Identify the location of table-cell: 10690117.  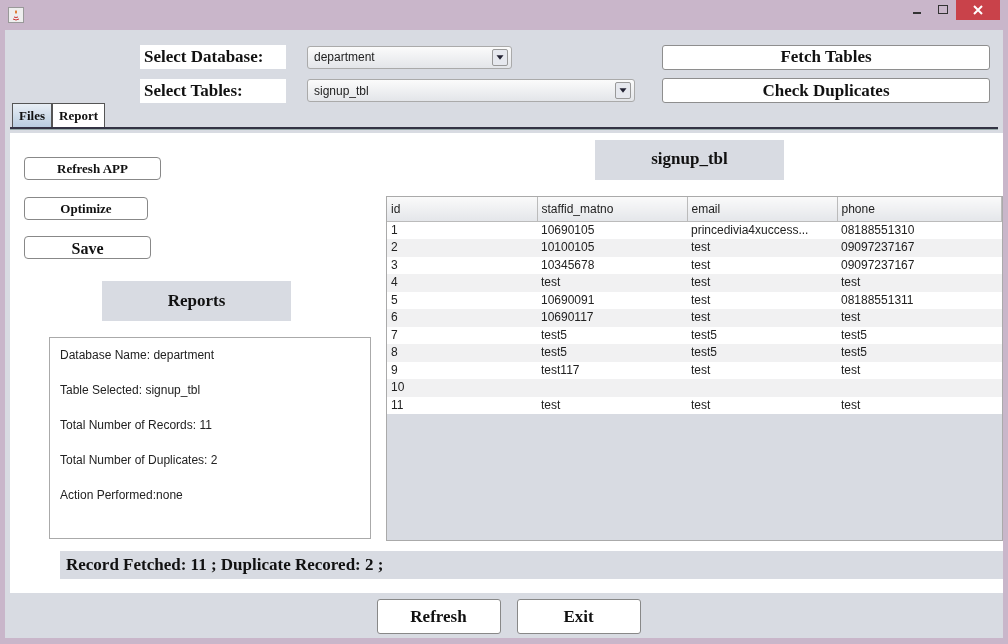
(567, 317).